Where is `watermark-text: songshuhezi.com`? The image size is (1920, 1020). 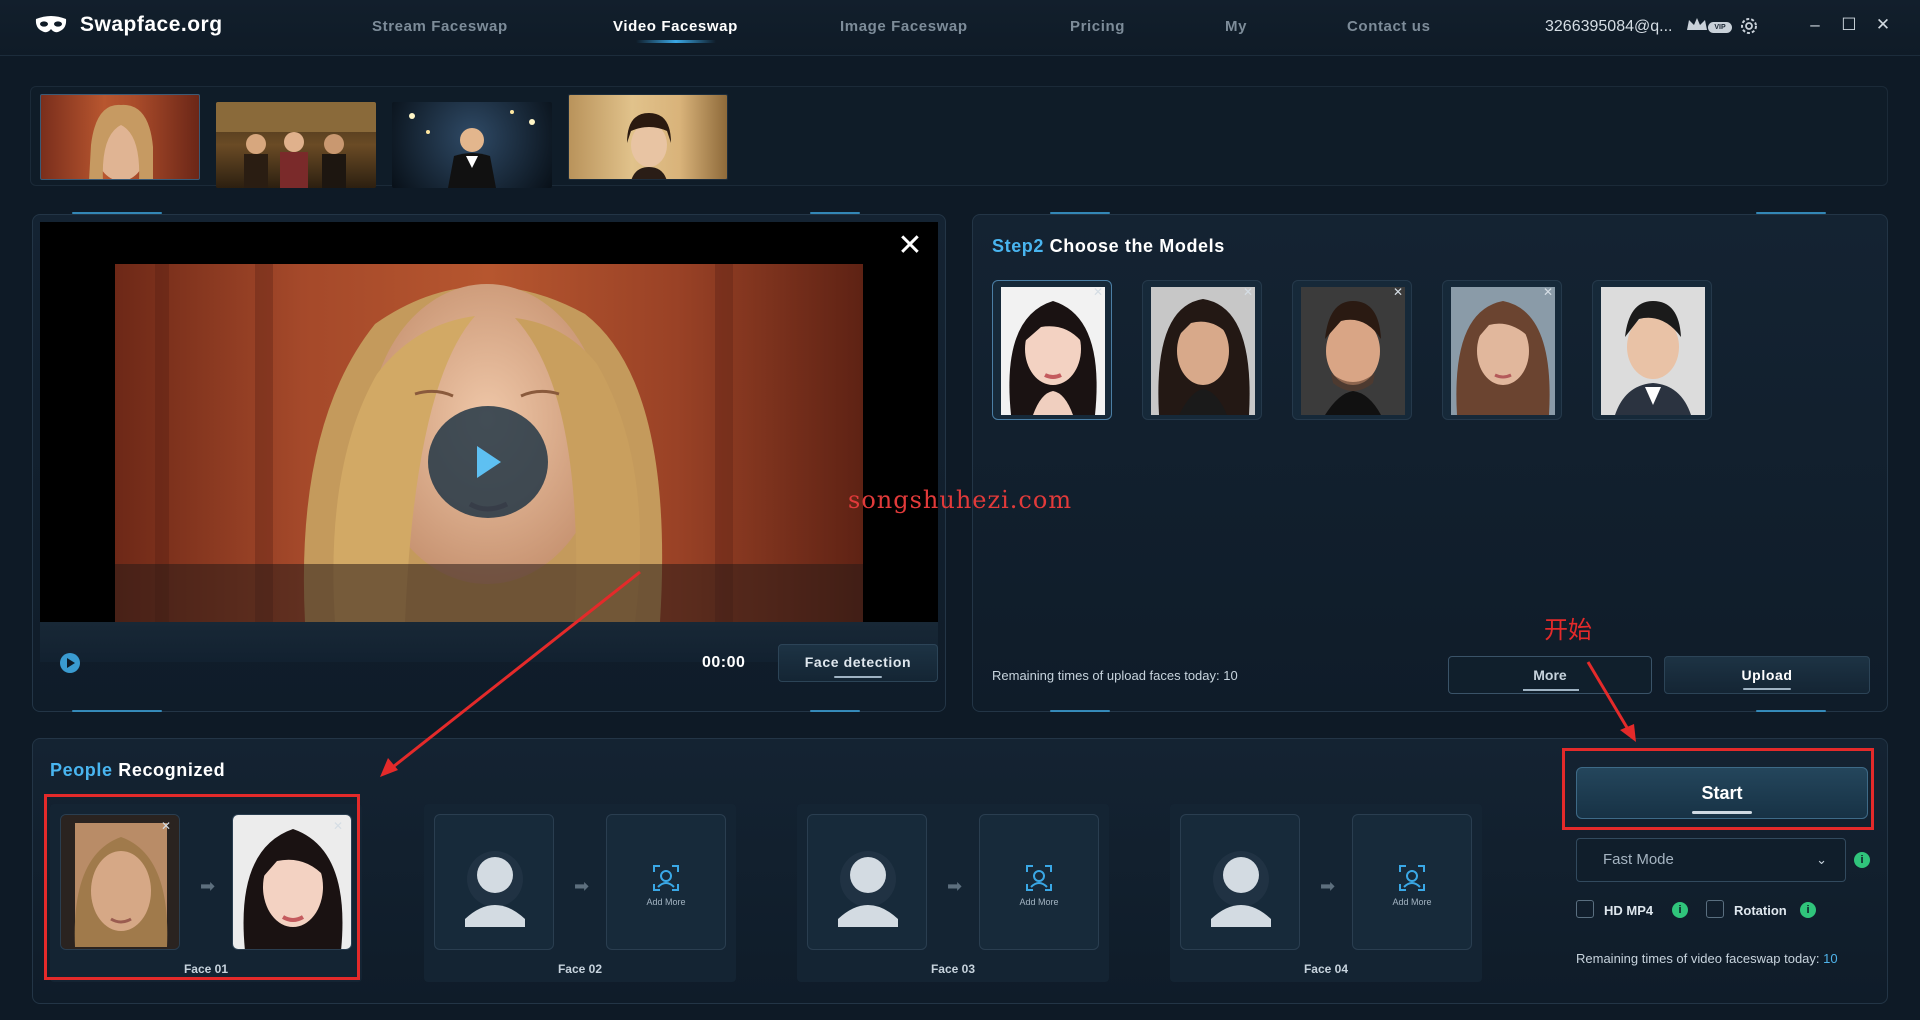
watermark-text: songshuhezi.com is located at coordinates (960, 500).